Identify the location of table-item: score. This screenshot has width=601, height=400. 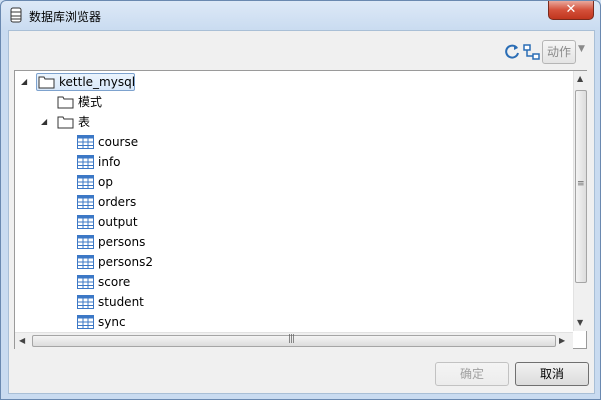
(294, 282).